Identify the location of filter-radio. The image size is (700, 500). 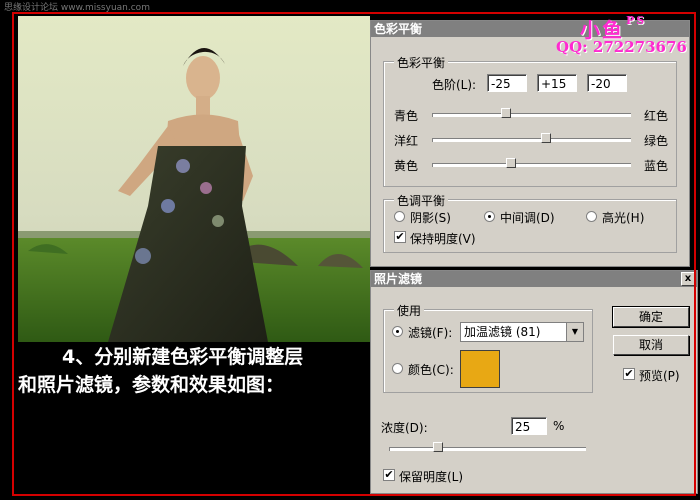
(397, 331).